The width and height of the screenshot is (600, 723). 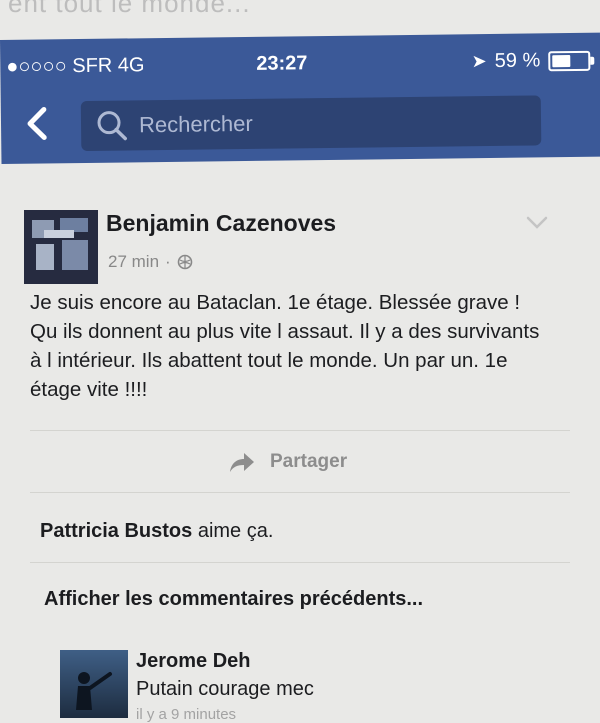 What do you see at coordinates (319, 123) in the screenshot?
I see `search-input` at bounding box center [319, 123].